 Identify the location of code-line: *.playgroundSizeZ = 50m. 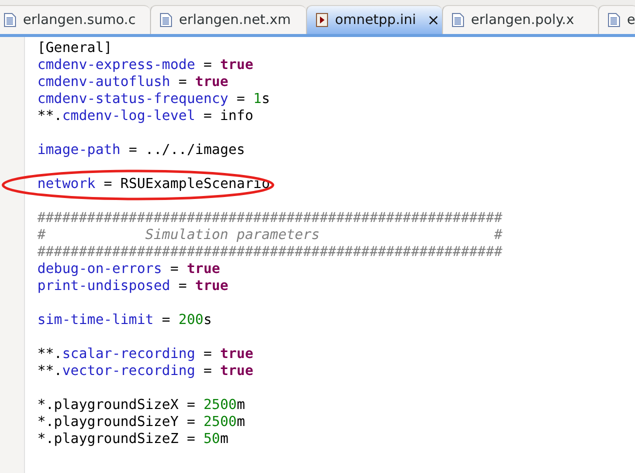
(132, 439).